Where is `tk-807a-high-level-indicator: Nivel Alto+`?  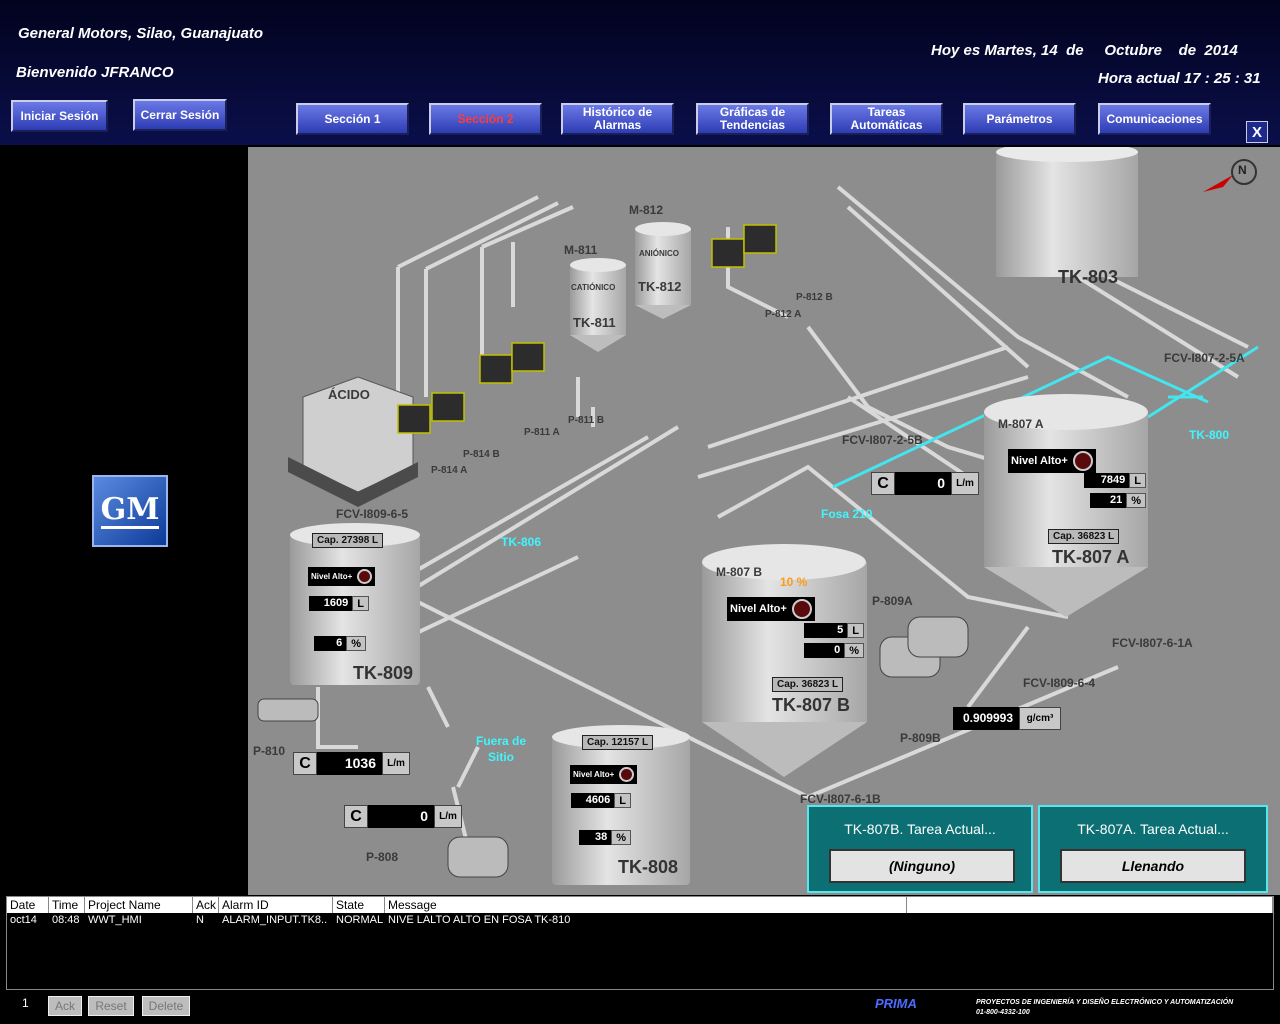
tk-807a-high-level-indicator: Nivel Alto+ is located at coordinates (1052, 461).